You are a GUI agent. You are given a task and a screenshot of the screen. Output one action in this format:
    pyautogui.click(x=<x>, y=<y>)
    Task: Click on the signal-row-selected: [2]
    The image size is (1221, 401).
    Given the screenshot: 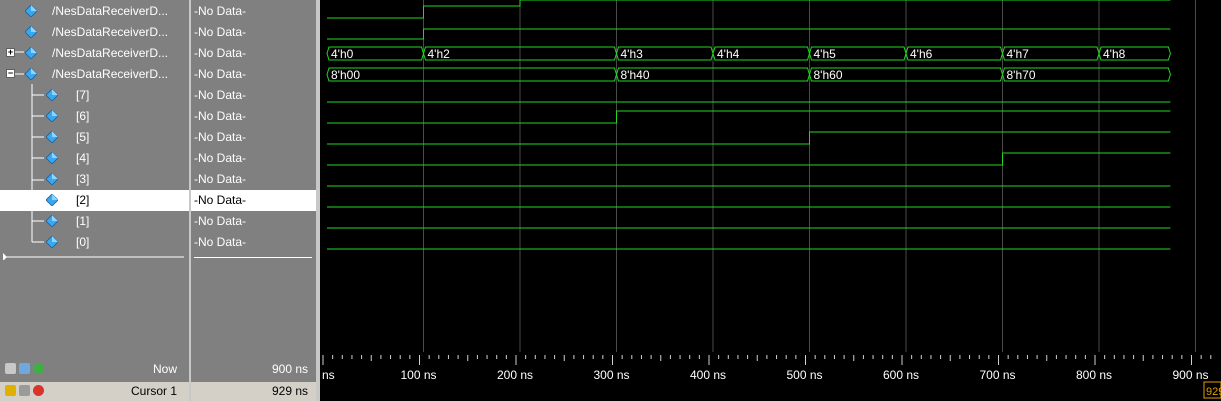 What is the action you would take?
    pyautogui.click(x=94, y=200)
    